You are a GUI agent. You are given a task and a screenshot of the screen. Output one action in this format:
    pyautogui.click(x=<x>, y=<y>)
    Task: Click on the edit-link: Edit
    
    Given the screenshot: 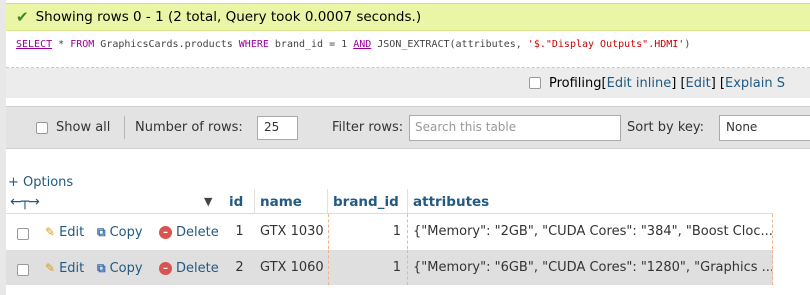 What is the action you would take?
    pyautogui.click(x=698, y=83)
    